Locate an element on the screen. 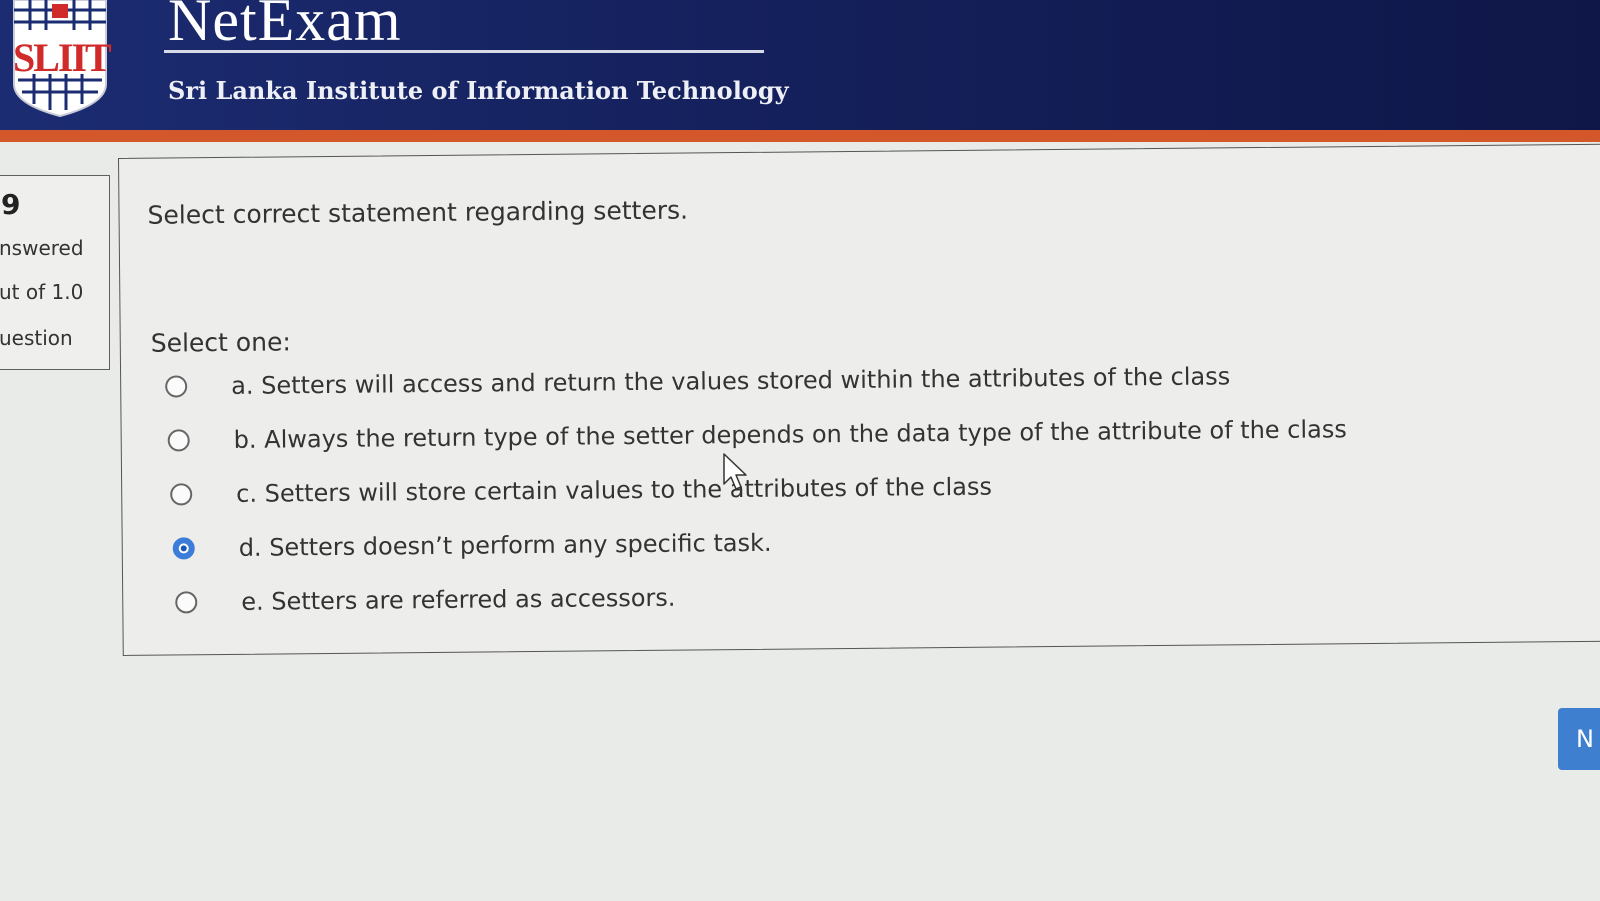 The height and width of the screenshot is (901, 1600). header-accent-stripe is located at coordinates (800, 136).